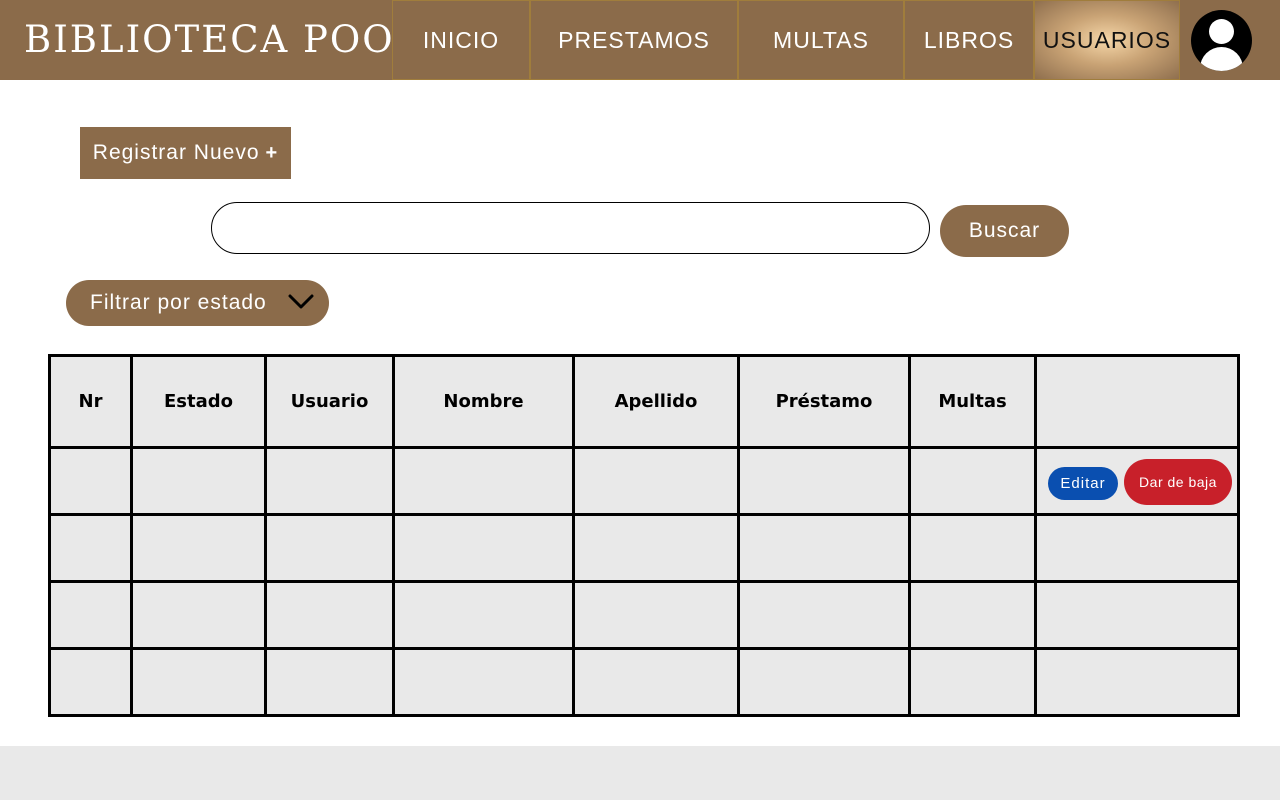 The width and height of the screenshot is (1280, 800). I want to click on column-header-multas: Multas, so click(972, 401).